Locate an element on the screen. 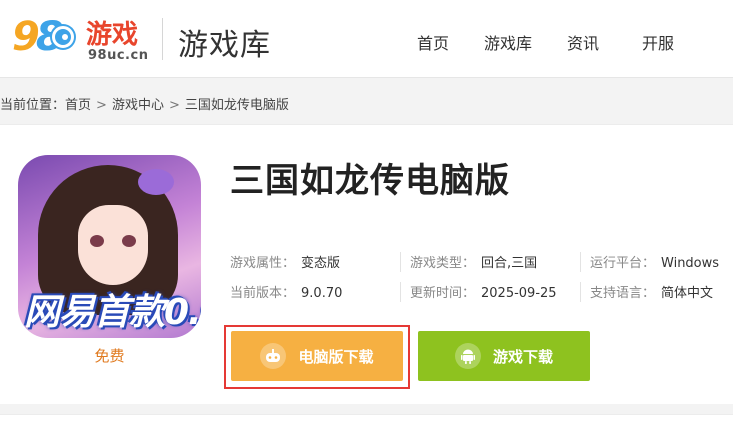 This screenshot has width=733, height=441. site-logo: 98 游戏 98uc.cn is located at coordinates (80, 39).